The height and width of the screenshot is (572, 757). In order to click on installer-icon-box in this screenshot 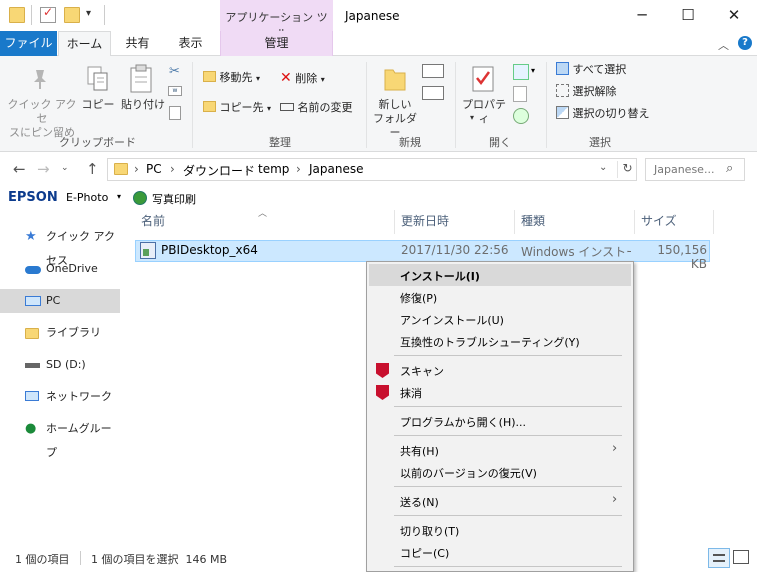, I will do `click(146, 252)`.